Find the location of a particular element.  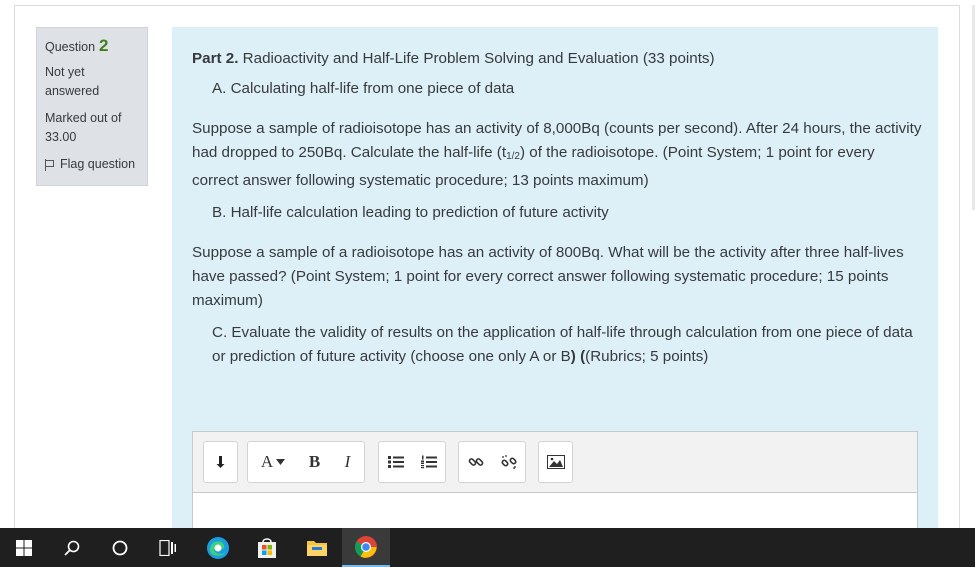

question-number-value: 2 is located at coordinates (104, 45).